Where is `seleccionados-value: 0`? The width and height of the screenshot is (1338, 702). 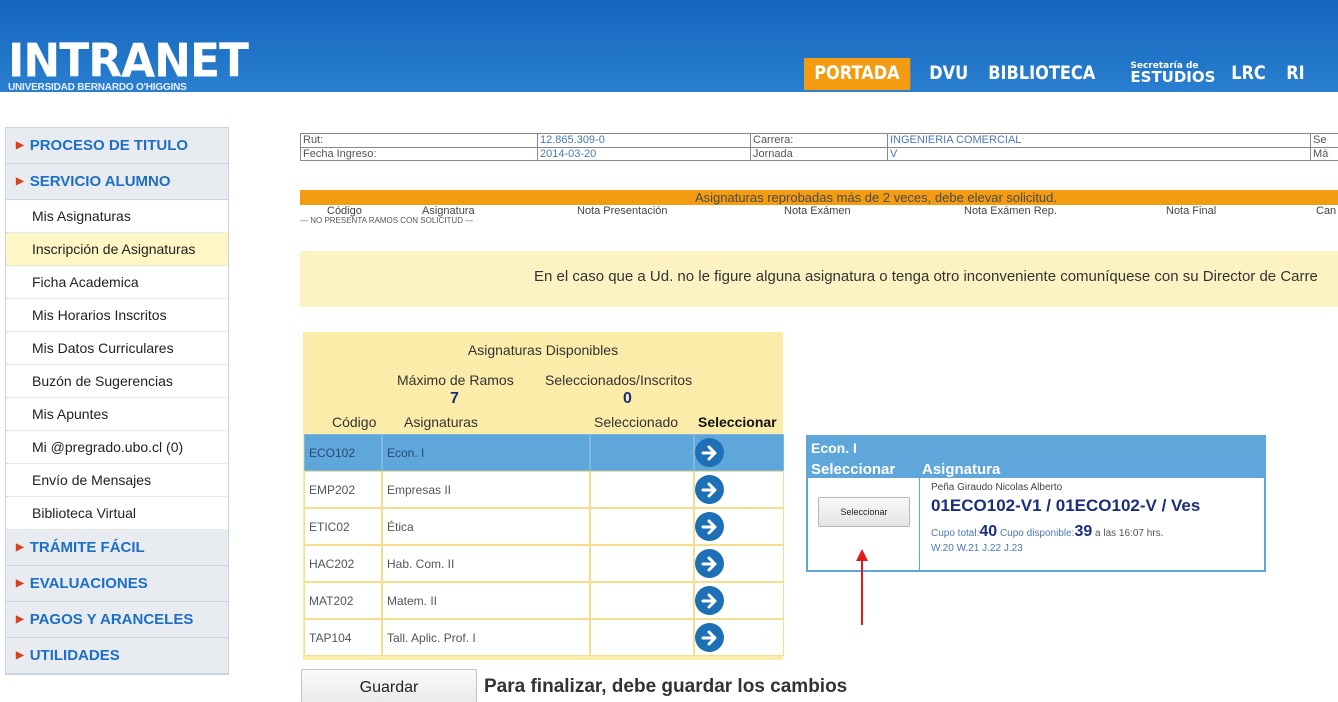 seleccionados-value: 0 is located at coordinates (627, 398).